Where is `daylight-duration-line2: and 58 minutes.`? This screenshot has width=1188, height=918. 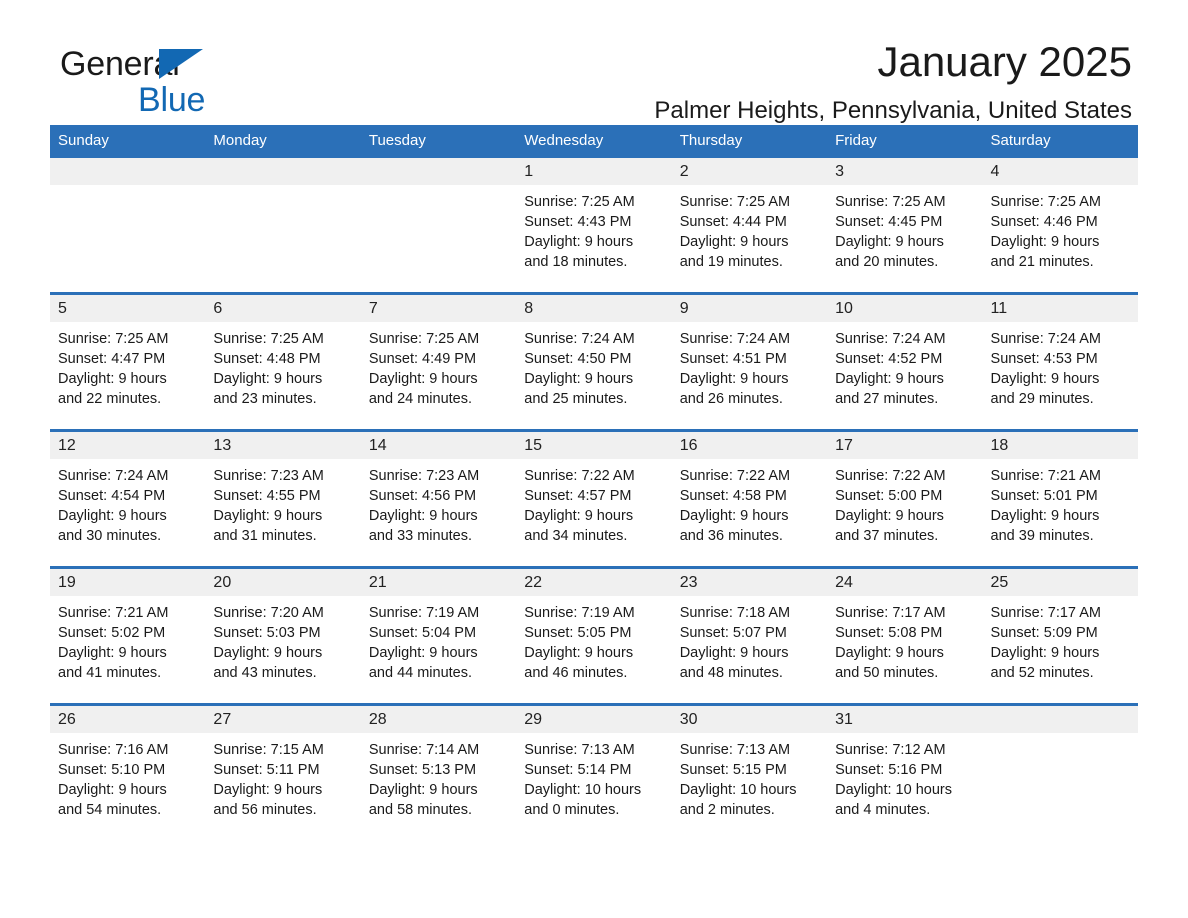
daylight-duration-line2: and 58 minutes. is located at coordinates (420, 810).